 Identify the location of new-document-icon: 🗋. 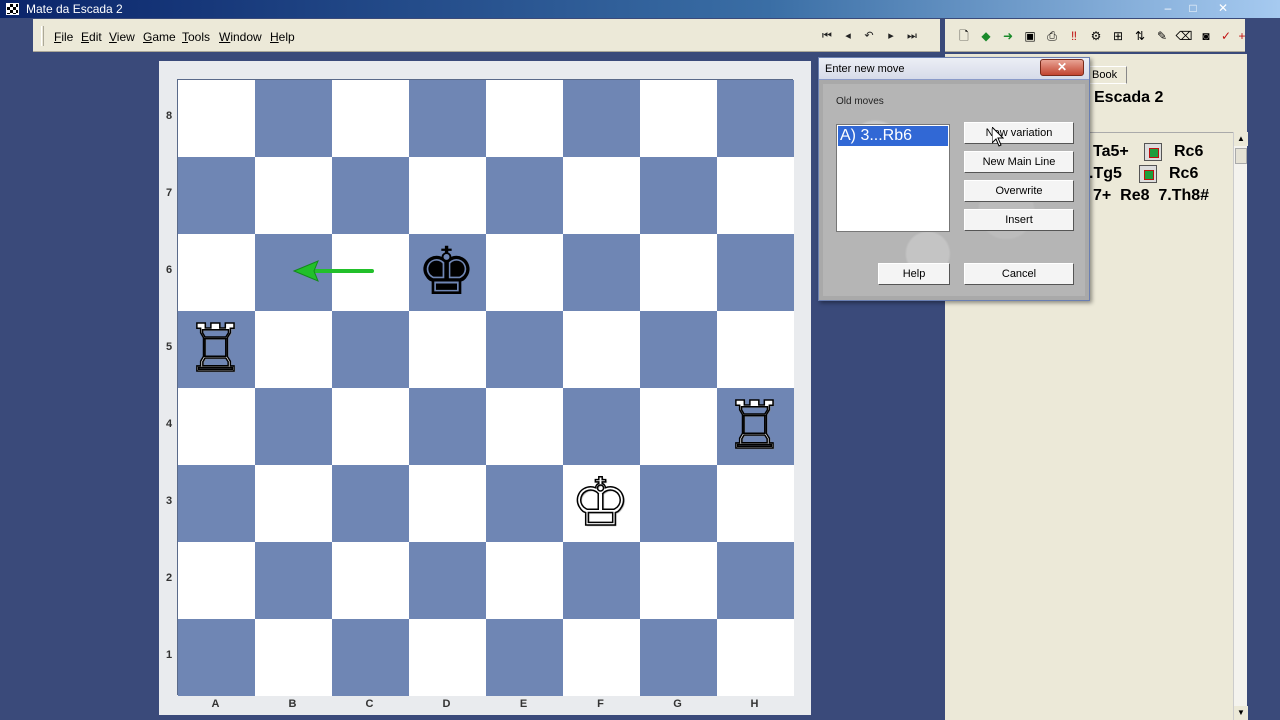
(964, 36).